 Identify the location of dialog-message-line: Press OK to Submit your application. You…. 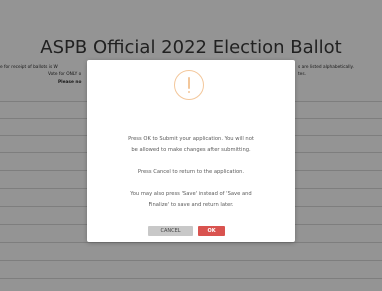
(191, 139).